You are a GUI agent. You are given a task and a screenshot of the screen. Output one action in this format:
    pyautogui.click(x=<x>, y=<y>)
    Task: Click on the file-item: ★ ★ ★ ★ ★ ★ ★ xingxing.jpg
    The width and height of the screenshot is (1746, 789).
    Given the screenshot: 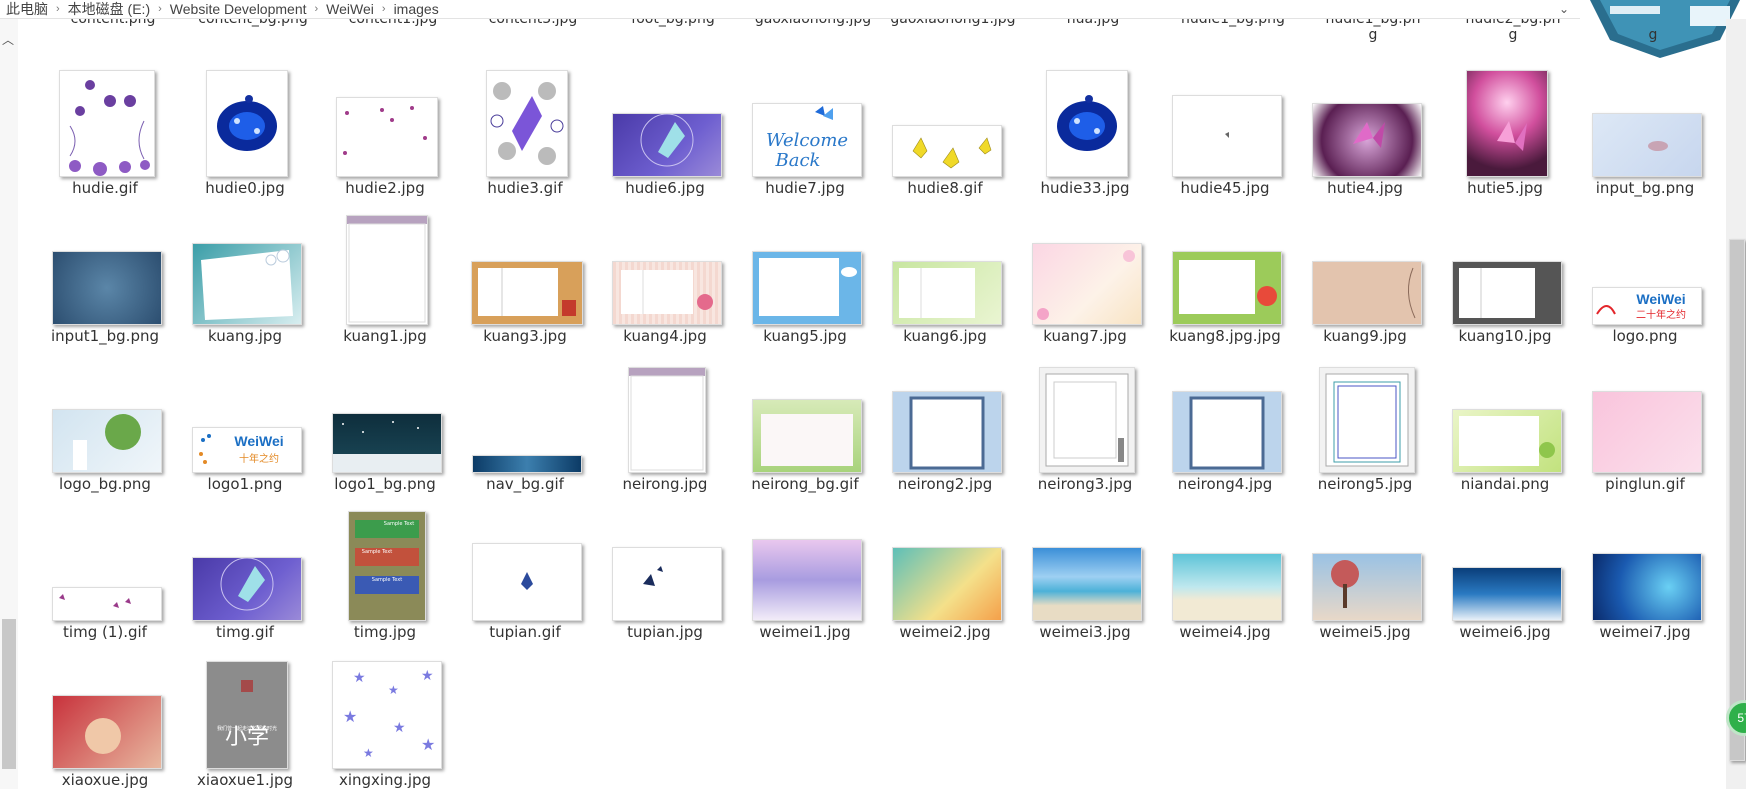 What is the action you would take?
    pyautogui.click(x=393, y=720)
    